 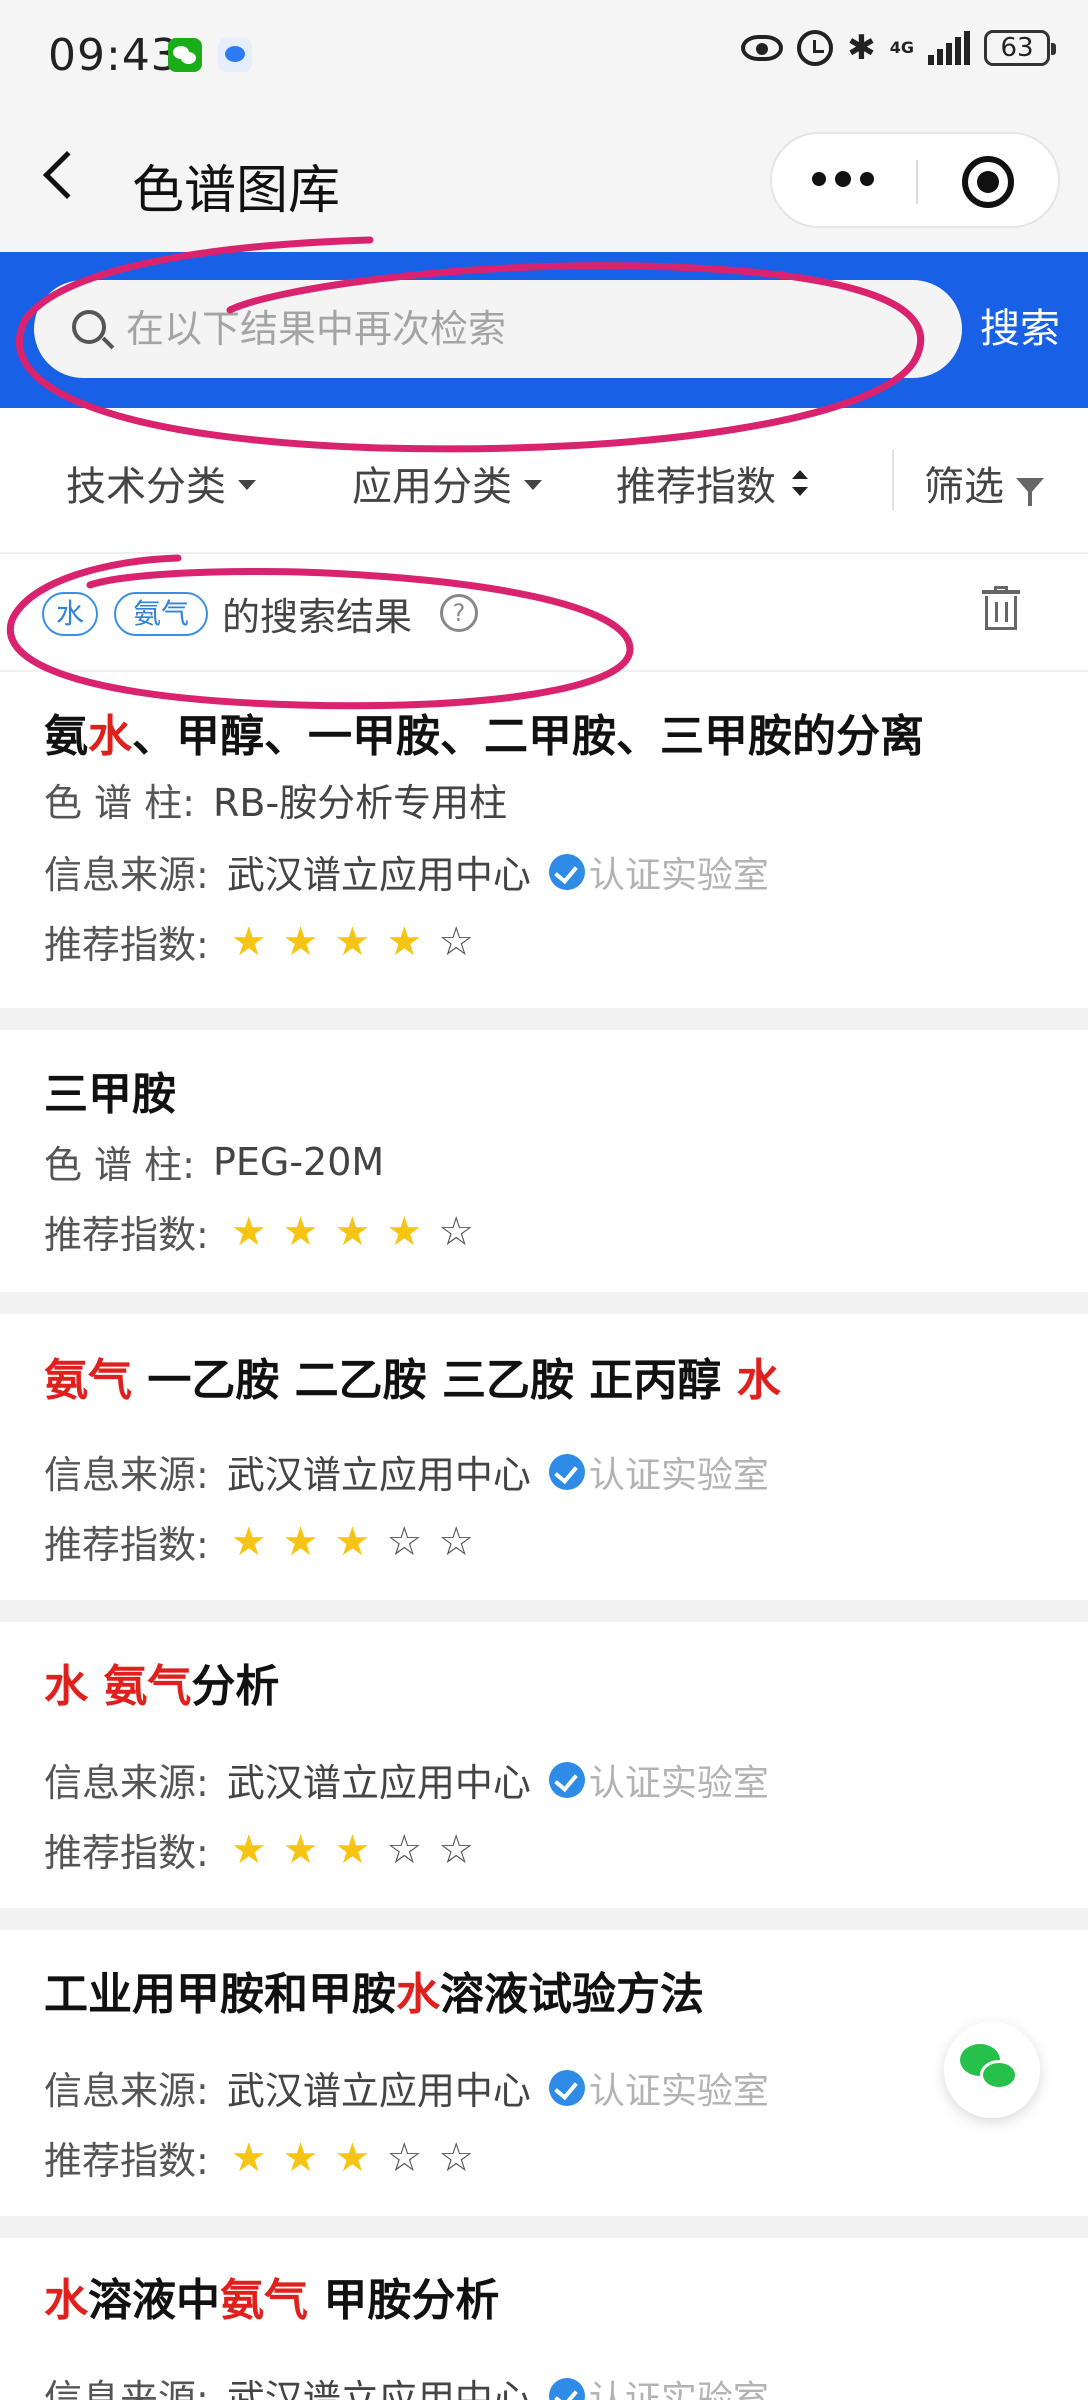 I want to click on alarm-icon, so click(x=815, y=48).